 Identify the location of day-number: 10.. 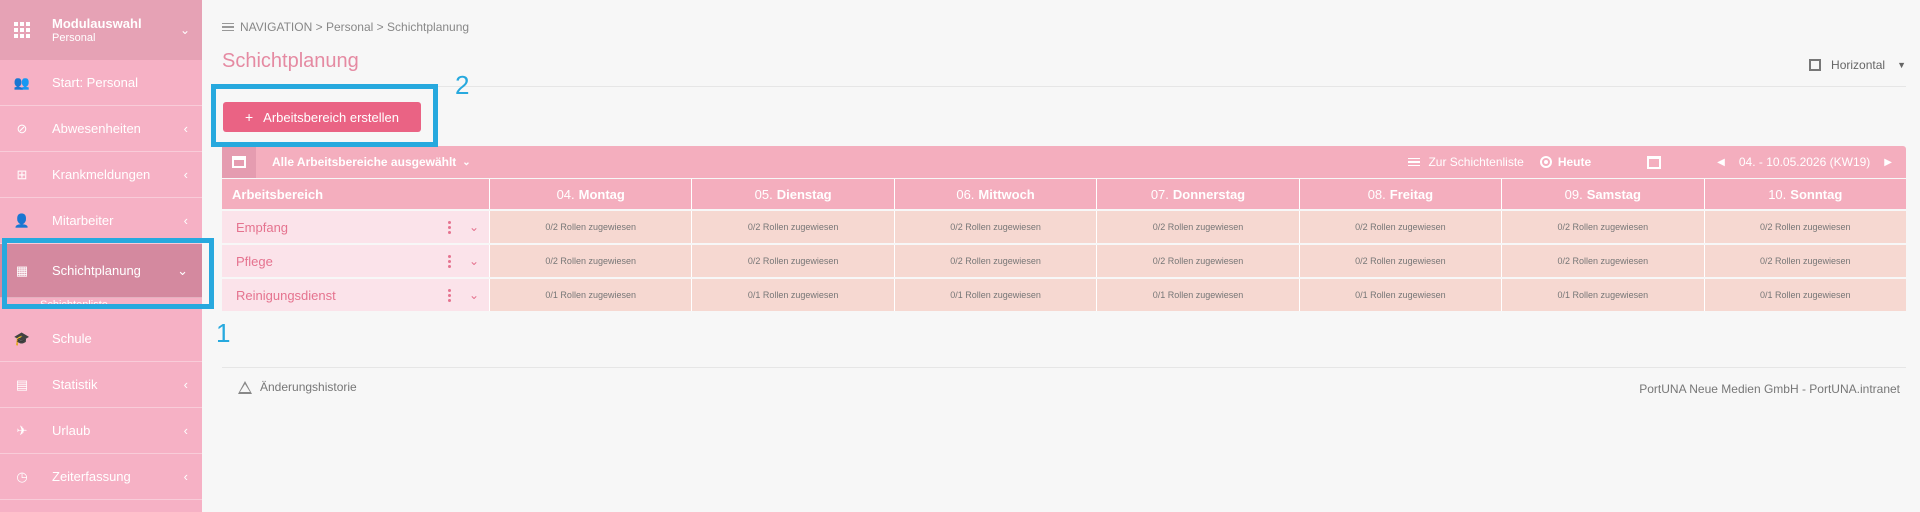
(1777, 194).